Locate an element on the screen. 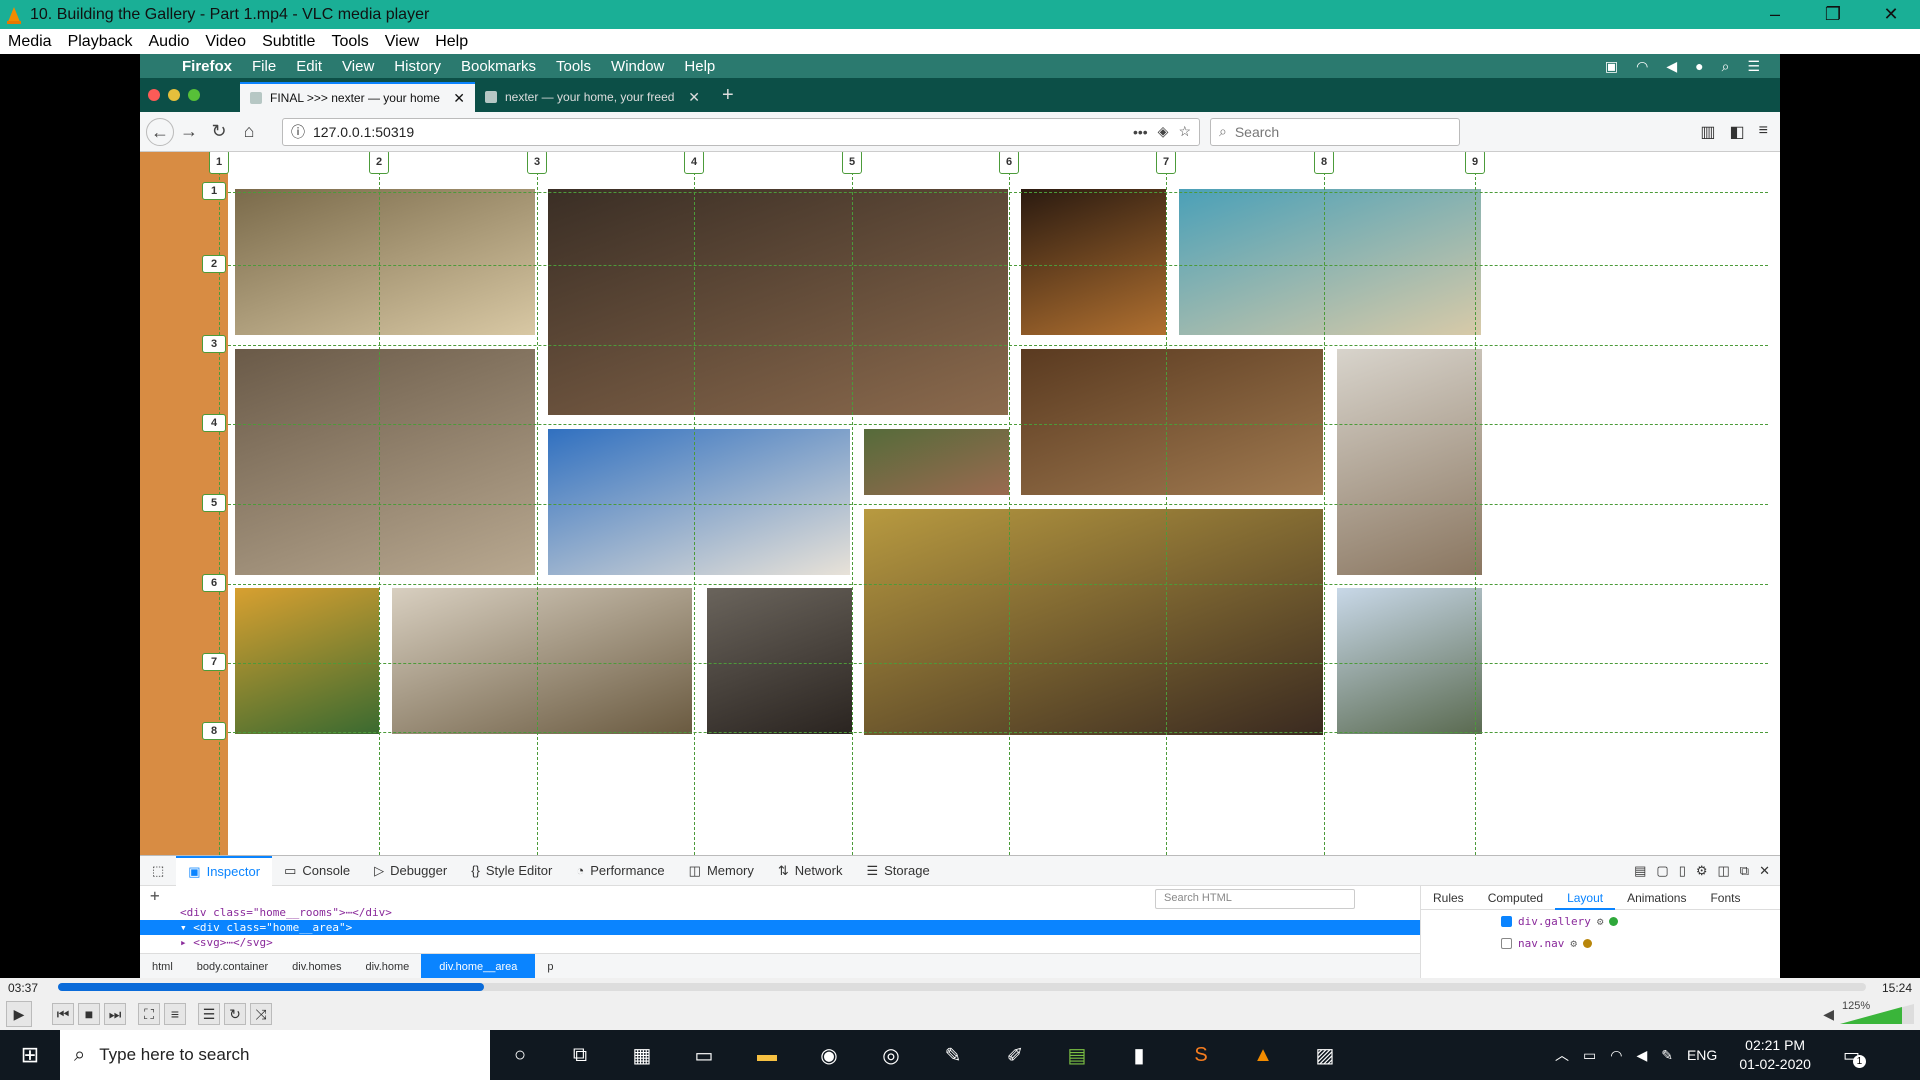 The image size is (1920, 1080). clock: 02:21 PM 01-02-2020 is located at coordinates (1775, 1055).